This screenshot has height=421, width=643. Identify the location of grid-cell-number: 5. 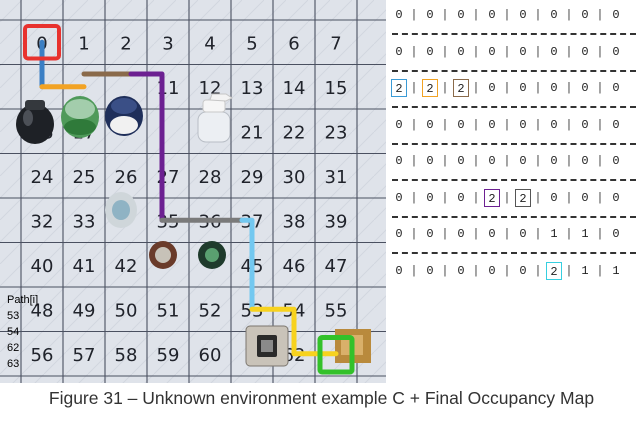
(251, 43).